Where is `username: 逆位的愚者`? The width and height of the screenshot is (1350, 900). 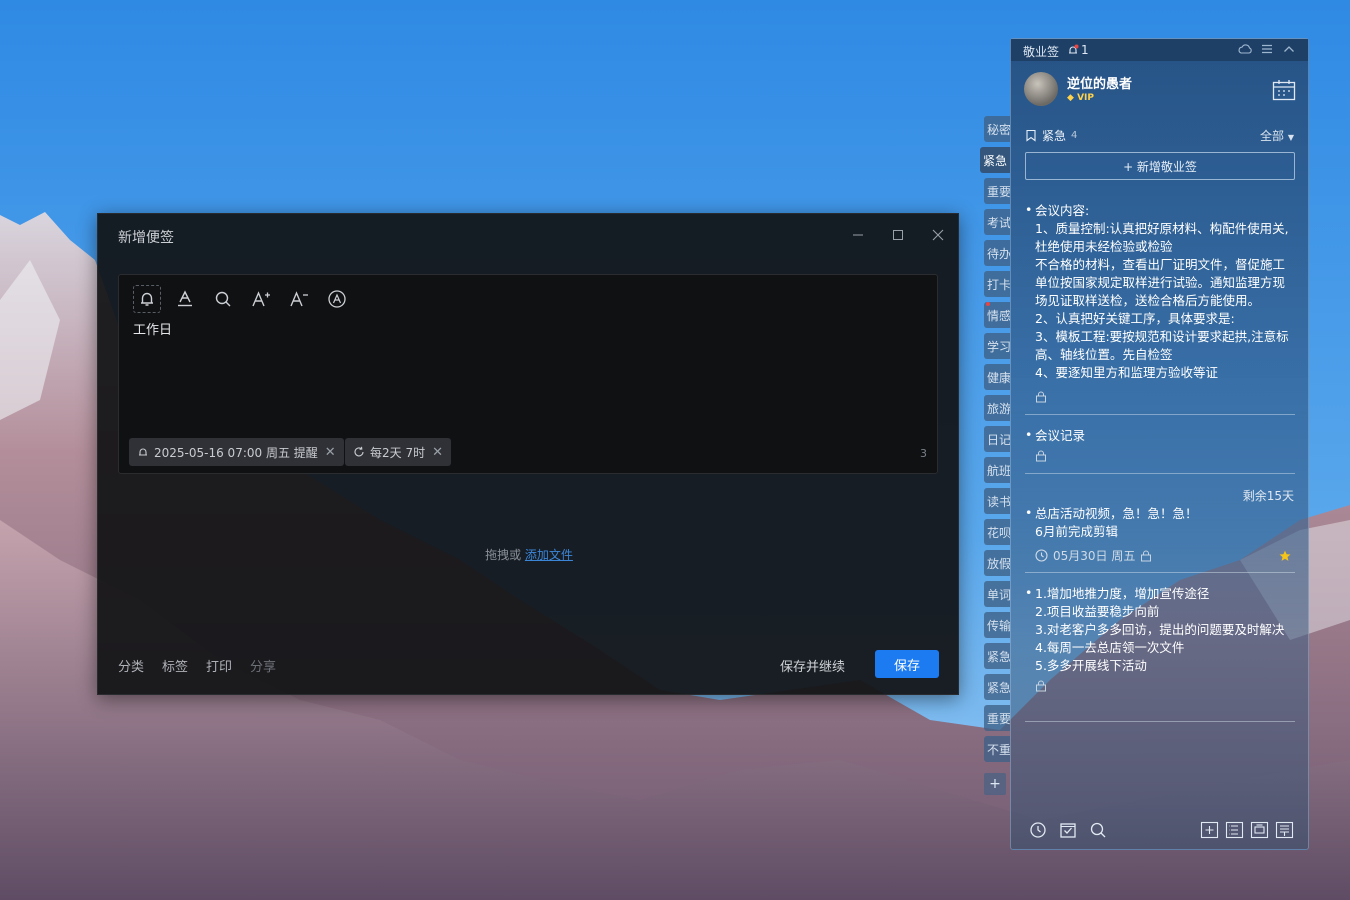 username: 逆位的愚者 is located at coordinates (1100, 84).